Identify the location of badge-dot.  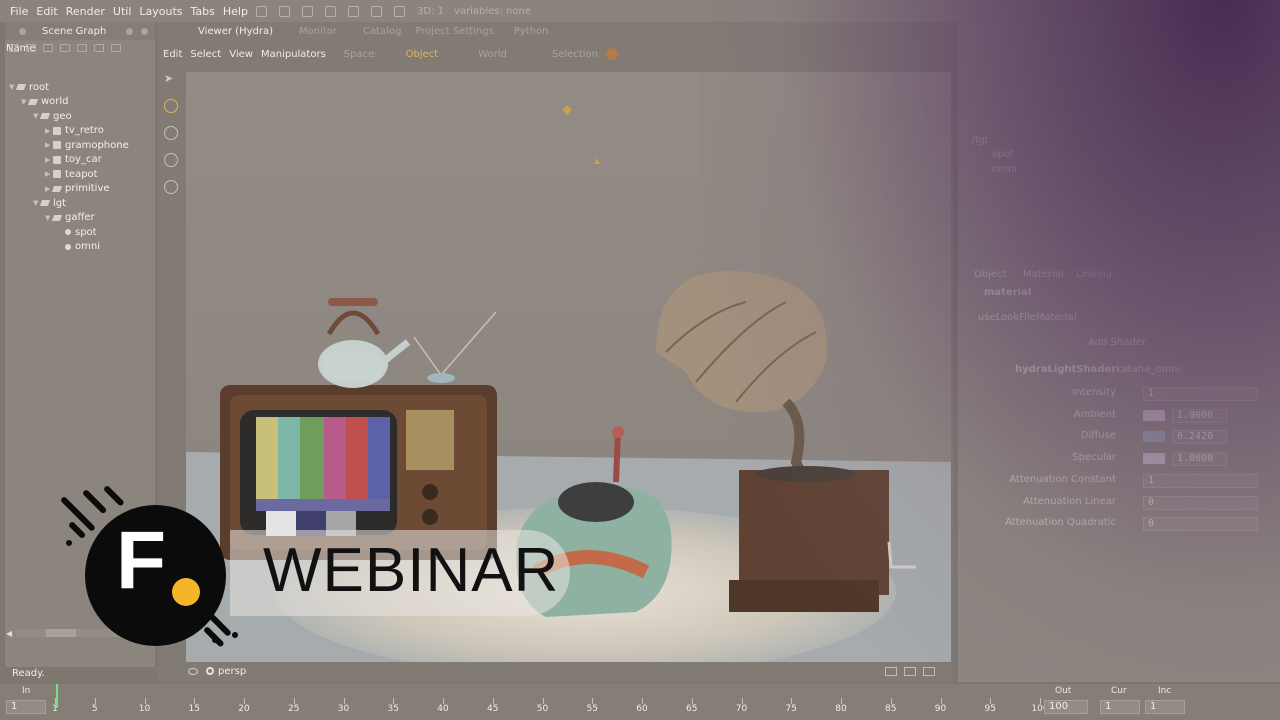
(186, 592).